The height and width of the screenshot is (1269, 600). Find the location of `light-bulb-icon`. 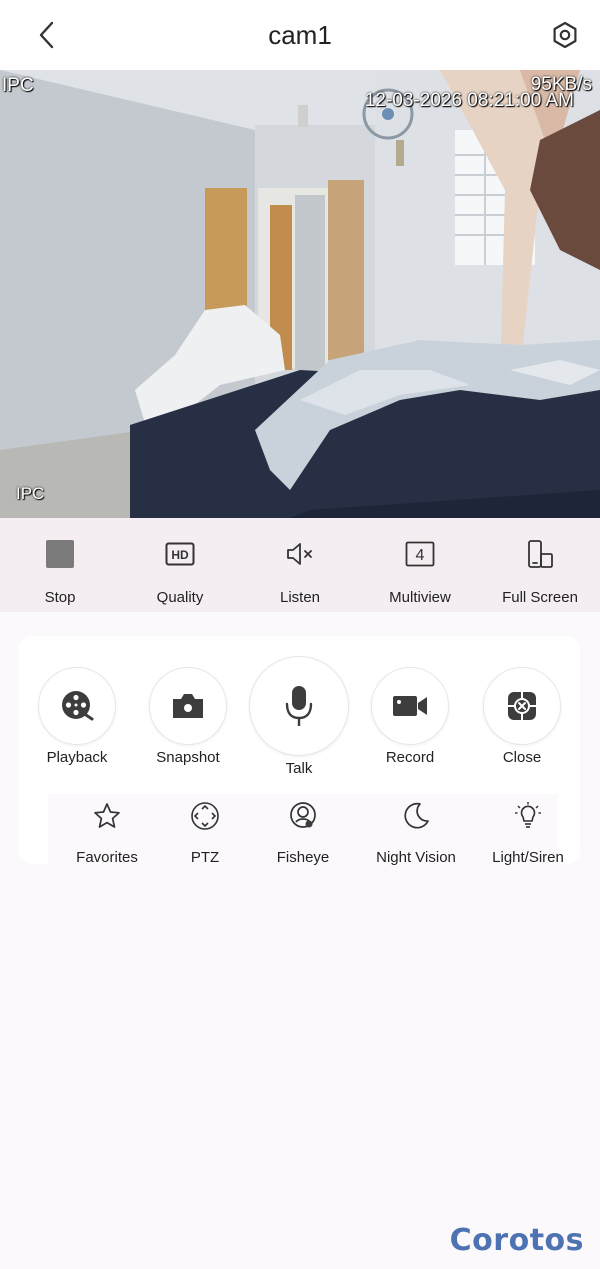

light-bulb-icon is located at coordinates (528, 815).